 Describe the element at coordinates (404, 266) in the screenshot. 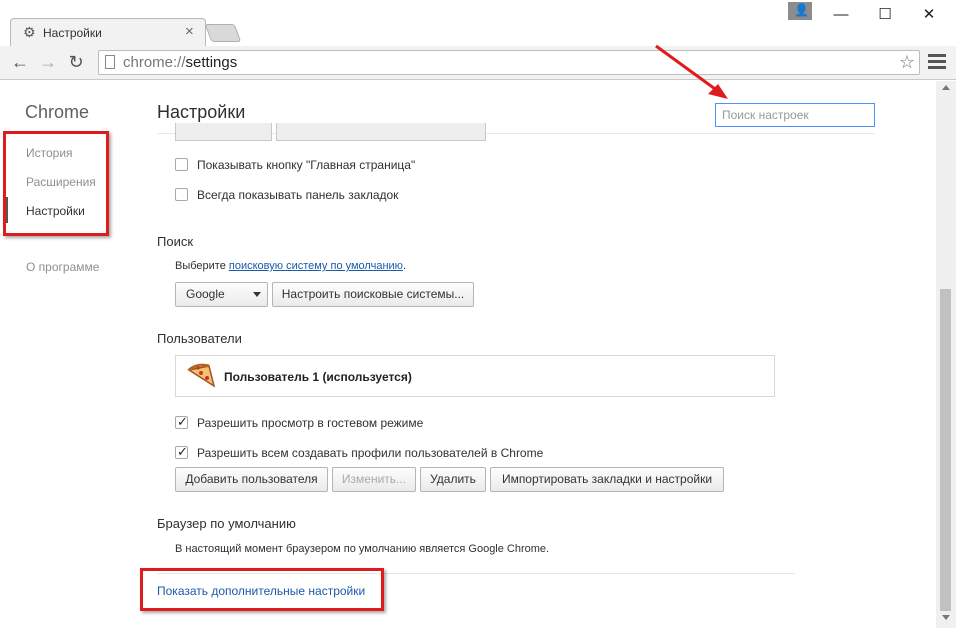

I see `search-text-after: .` at that location.